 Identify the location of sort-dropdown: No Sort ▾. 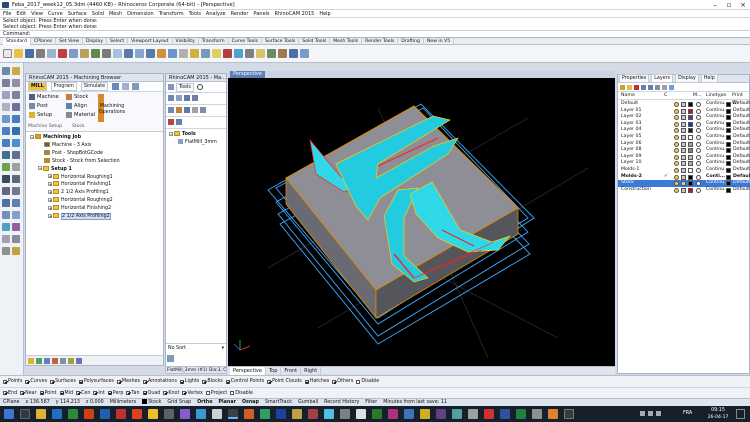
(196, 347).